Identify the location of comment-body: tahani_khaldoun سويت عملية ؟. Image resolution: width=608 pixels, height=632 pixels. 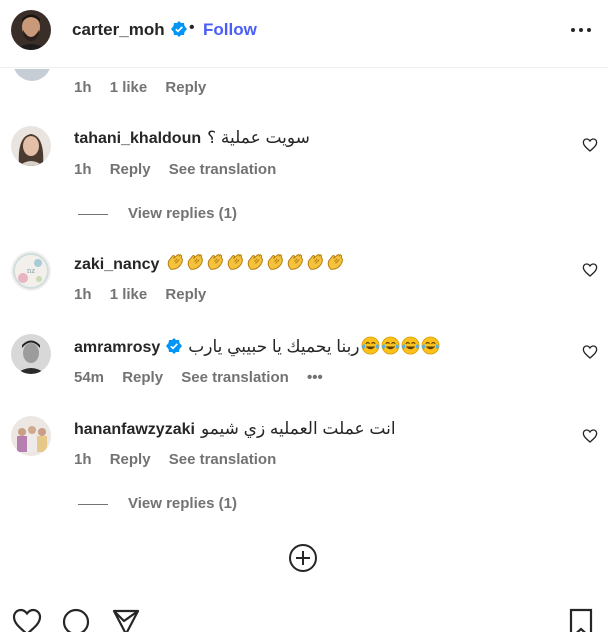
(192, 138).